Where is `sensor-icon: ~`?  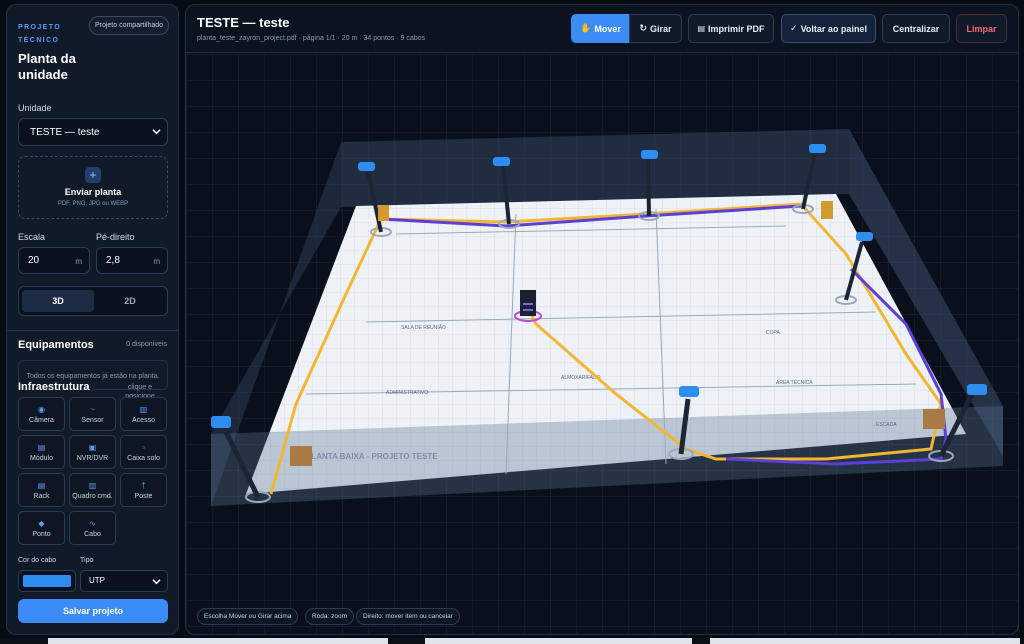
sensor-icon: ~ is located at coordinates (92, 409).